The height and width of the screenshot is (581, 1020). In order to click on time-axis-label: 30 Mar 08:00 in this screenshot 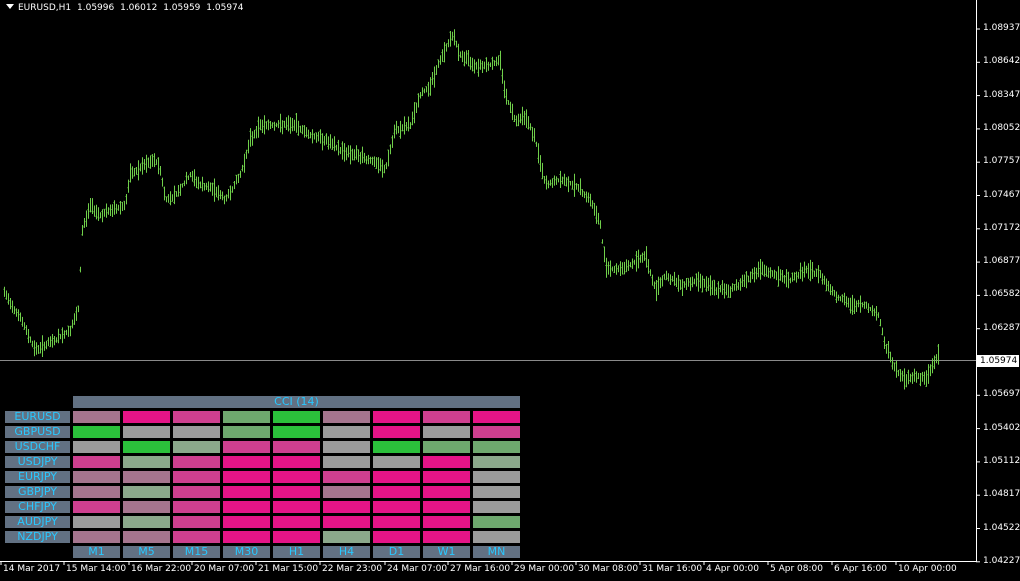, I will do `click(608, 569)`.